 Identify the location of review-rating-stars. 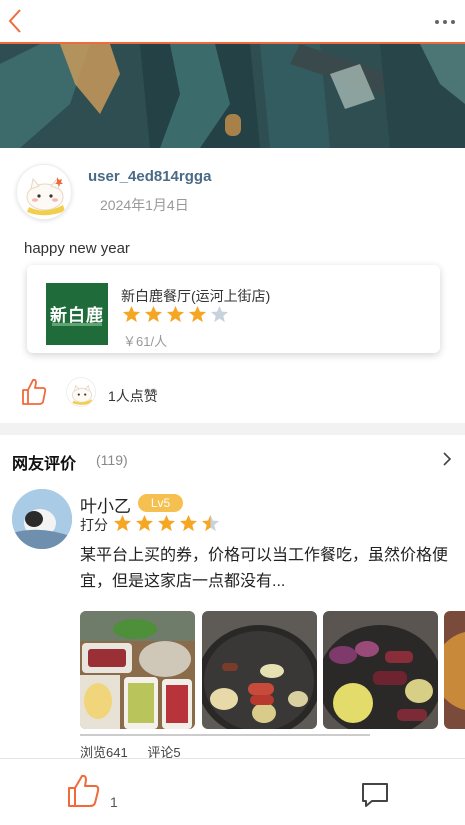
(168, 524).